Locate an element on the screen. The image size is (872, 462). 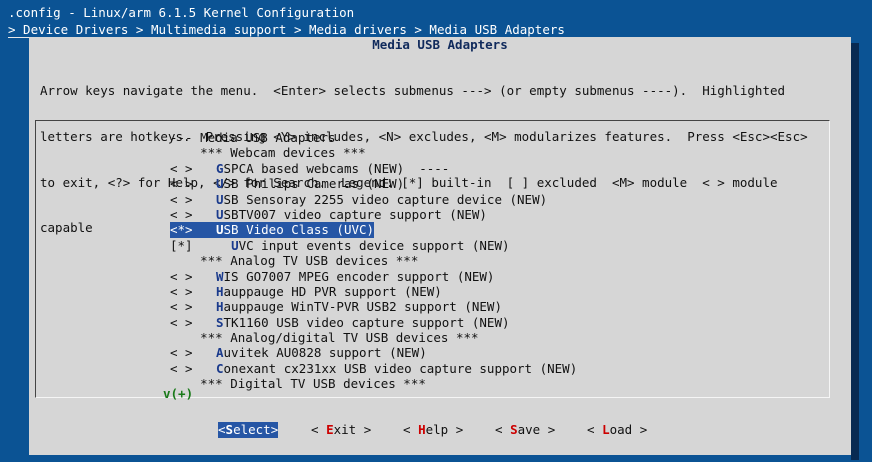
menu-item-text: SB Philips Cameras (NEW) is located at coordinates (314, 184).